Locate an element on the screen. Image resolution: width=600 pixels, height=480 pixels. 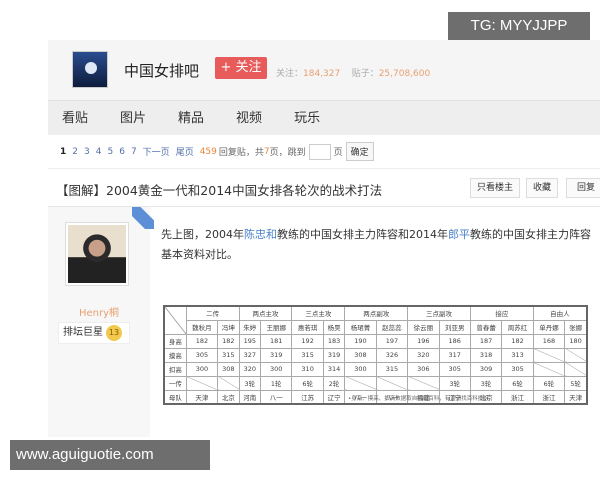
group-header: 接应 is located at coordinates (501, 313).